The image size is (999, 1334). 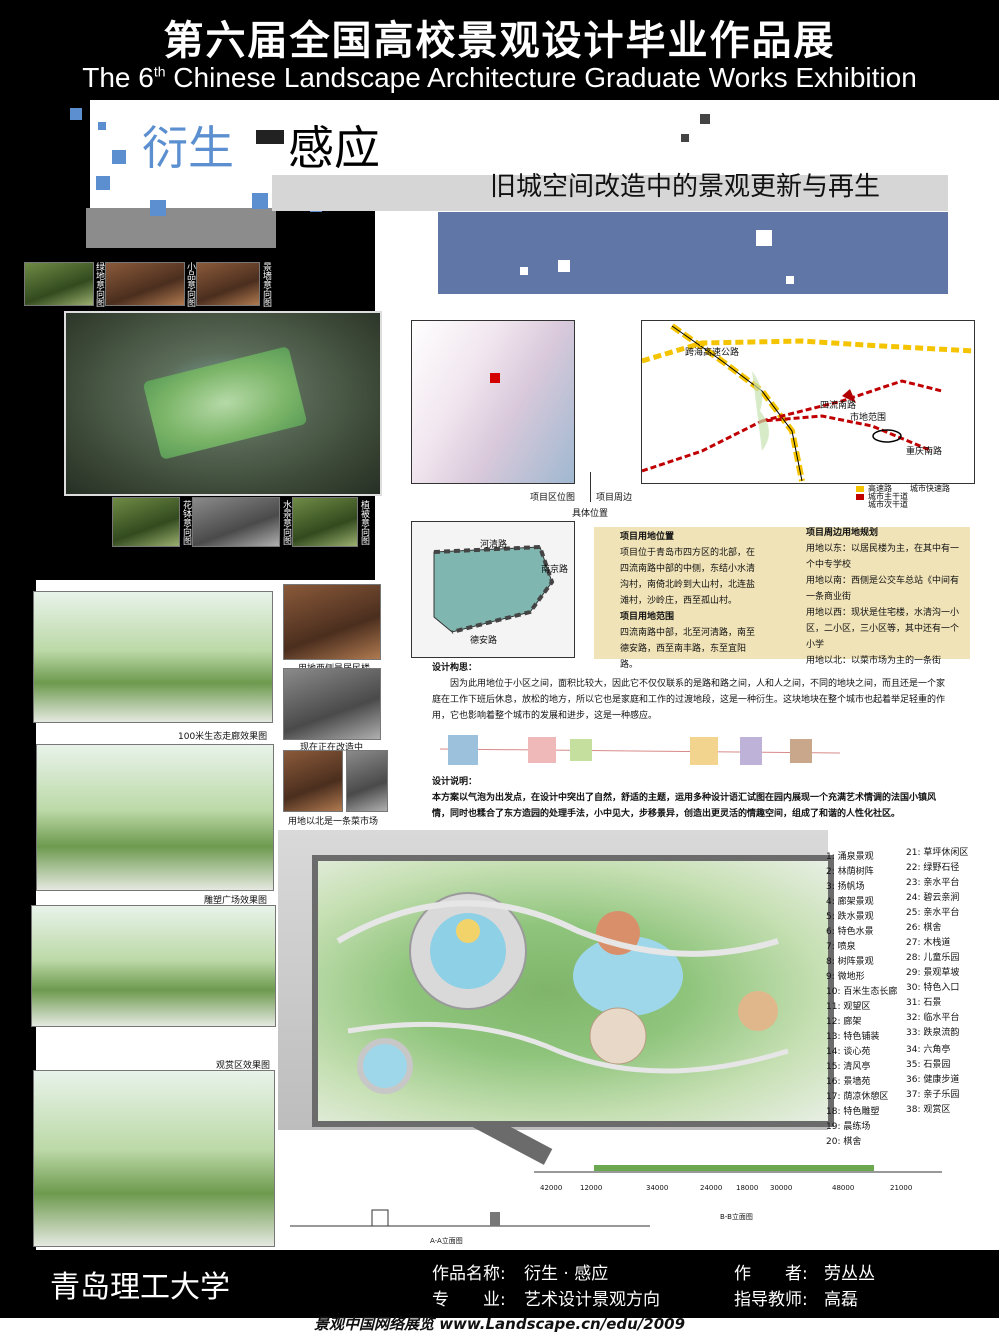 I want to click on description-heading: 设计说明：, so click(x=455, y=782).